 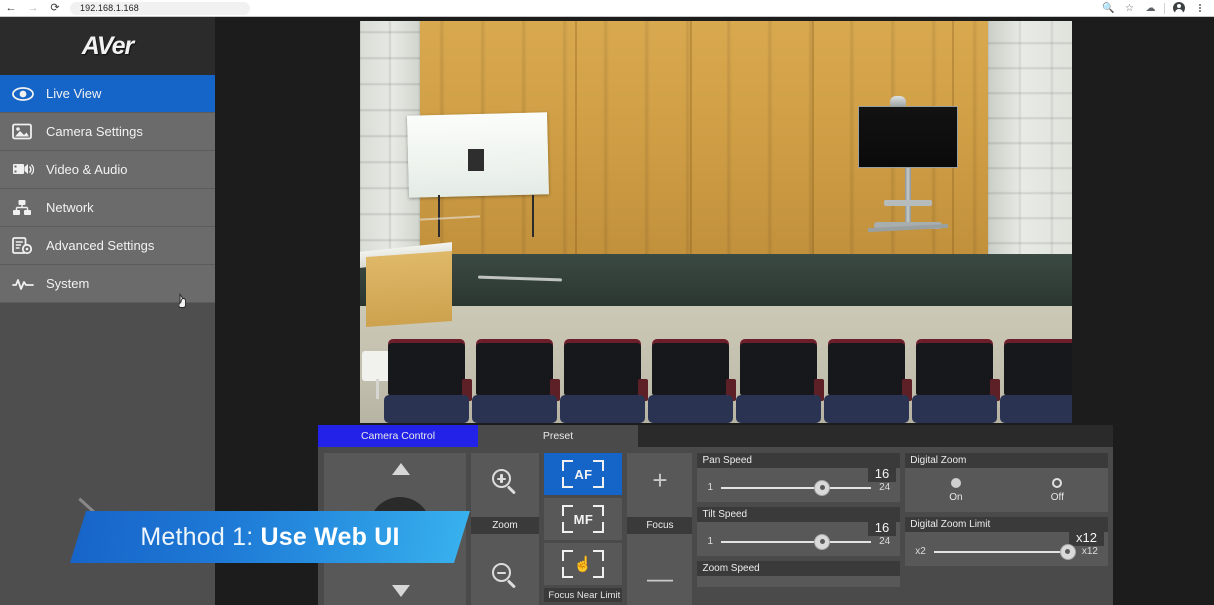 What do you see at coordinates (716, 381) in the screenshot?
I see `auditorium-seat-row` at bounding box center [716, 381].